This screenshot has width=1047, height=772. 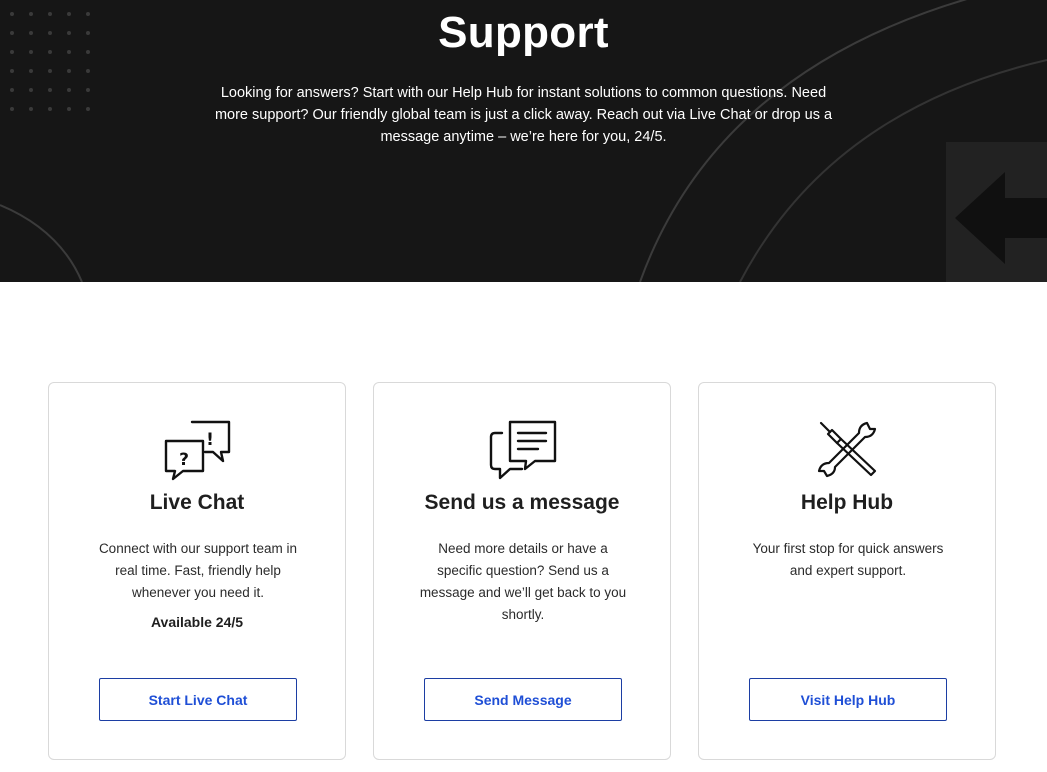 I want to click on visit-help-hub-button: Visit Help Hub, so click(x=848, y=699).